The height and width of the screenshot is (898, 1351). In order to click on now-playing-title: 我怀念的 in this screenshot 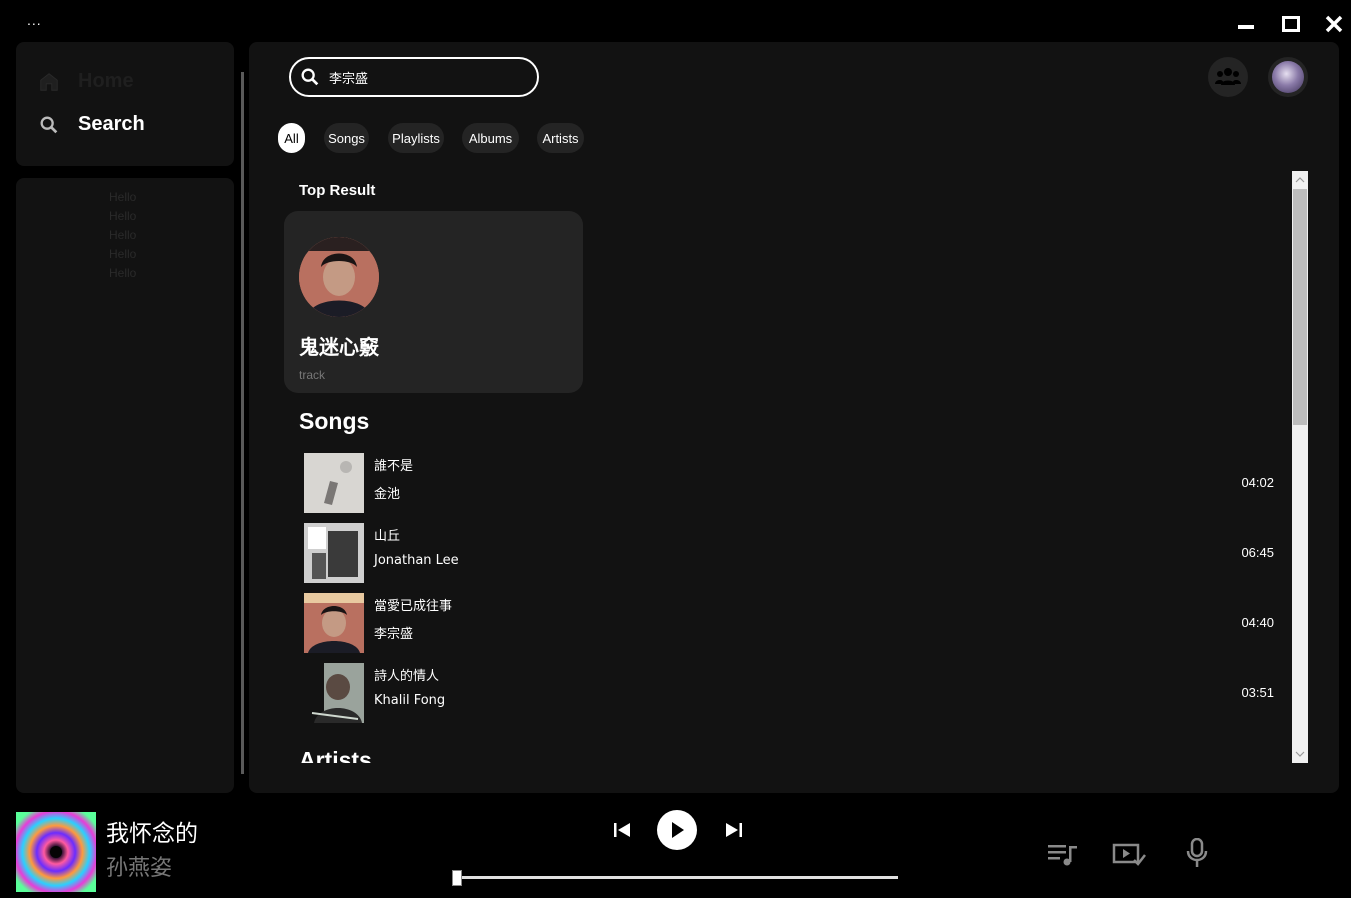, I will do `click(152, 831)`.